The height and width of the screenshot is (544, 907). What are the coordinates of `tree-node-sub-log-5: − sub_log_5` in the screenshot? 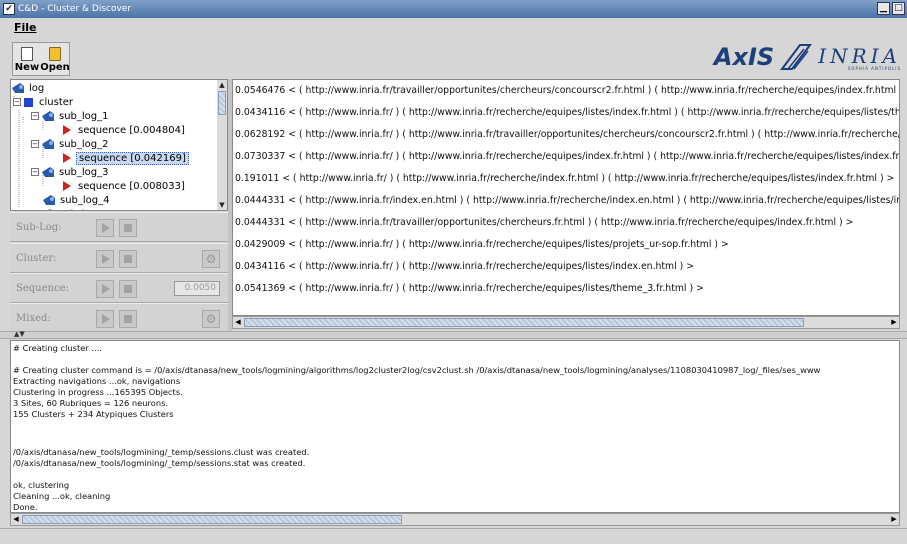 It's located at (71, 209).